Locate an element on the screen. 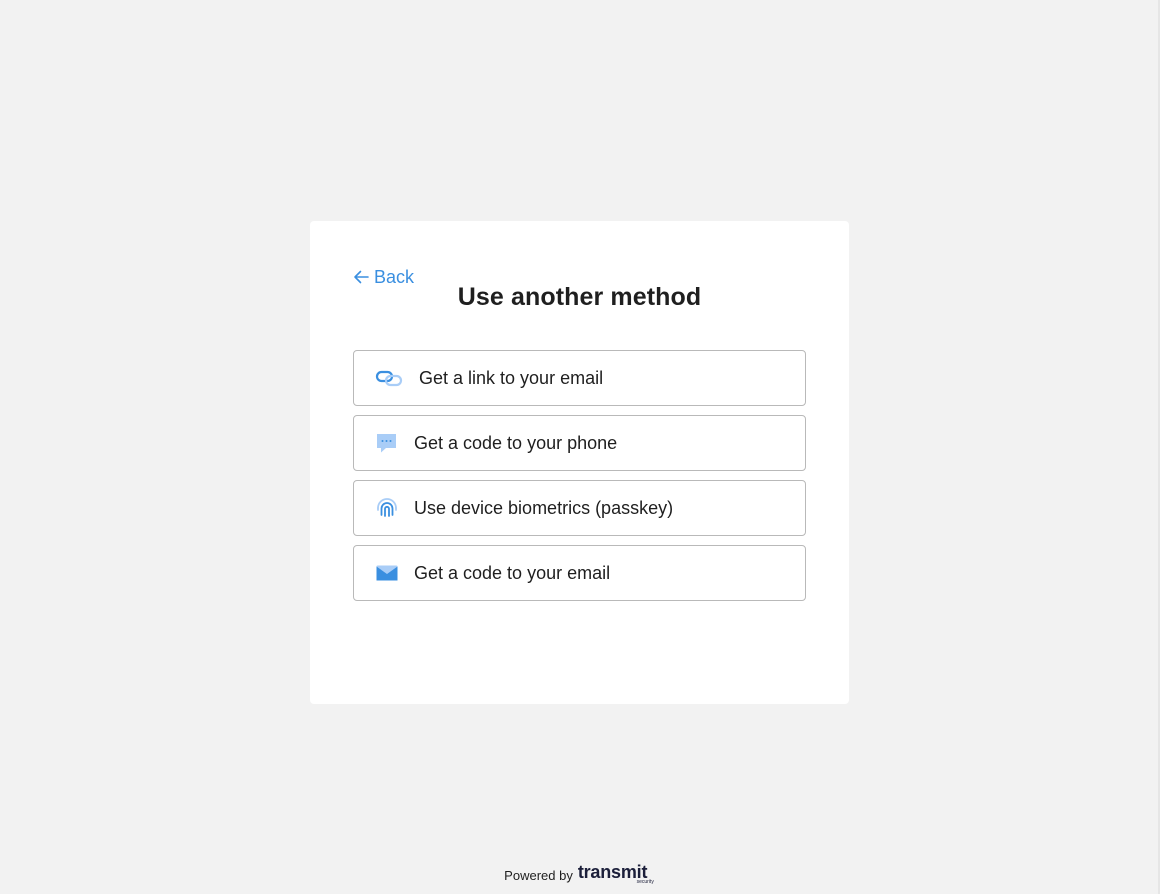 The height and width of the screenshot is (894, 1160). page-title: Use another method is located at coordinates (579, 297).